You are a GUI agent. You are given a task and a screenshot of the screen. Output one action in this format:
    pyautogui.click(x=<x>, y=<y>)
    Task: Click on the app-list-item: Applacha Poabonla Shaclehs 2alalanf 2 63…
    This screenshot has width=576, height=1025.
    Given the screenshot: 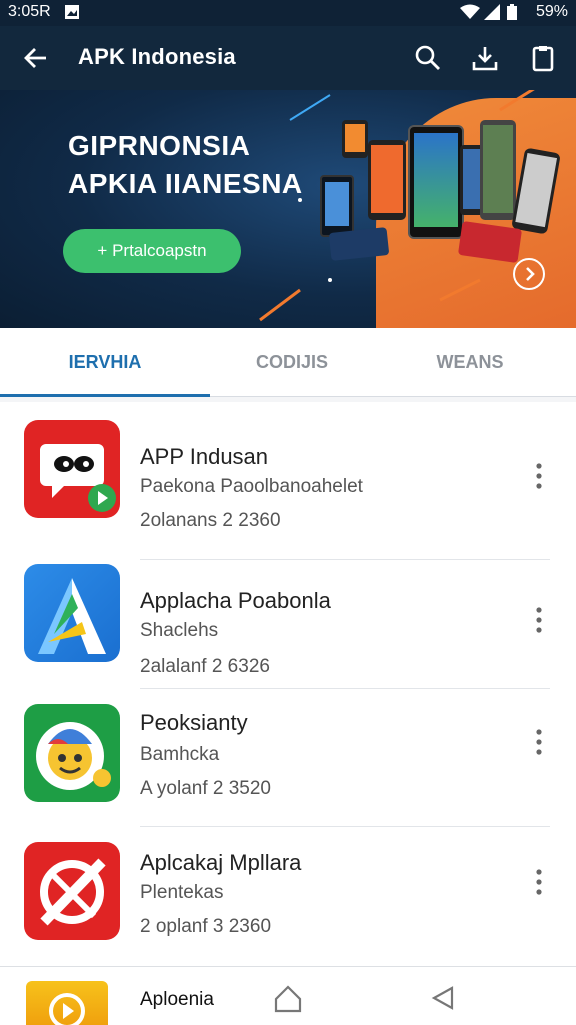 What is the action you would take?
    pyautogui.click(x=288, y=633)
    